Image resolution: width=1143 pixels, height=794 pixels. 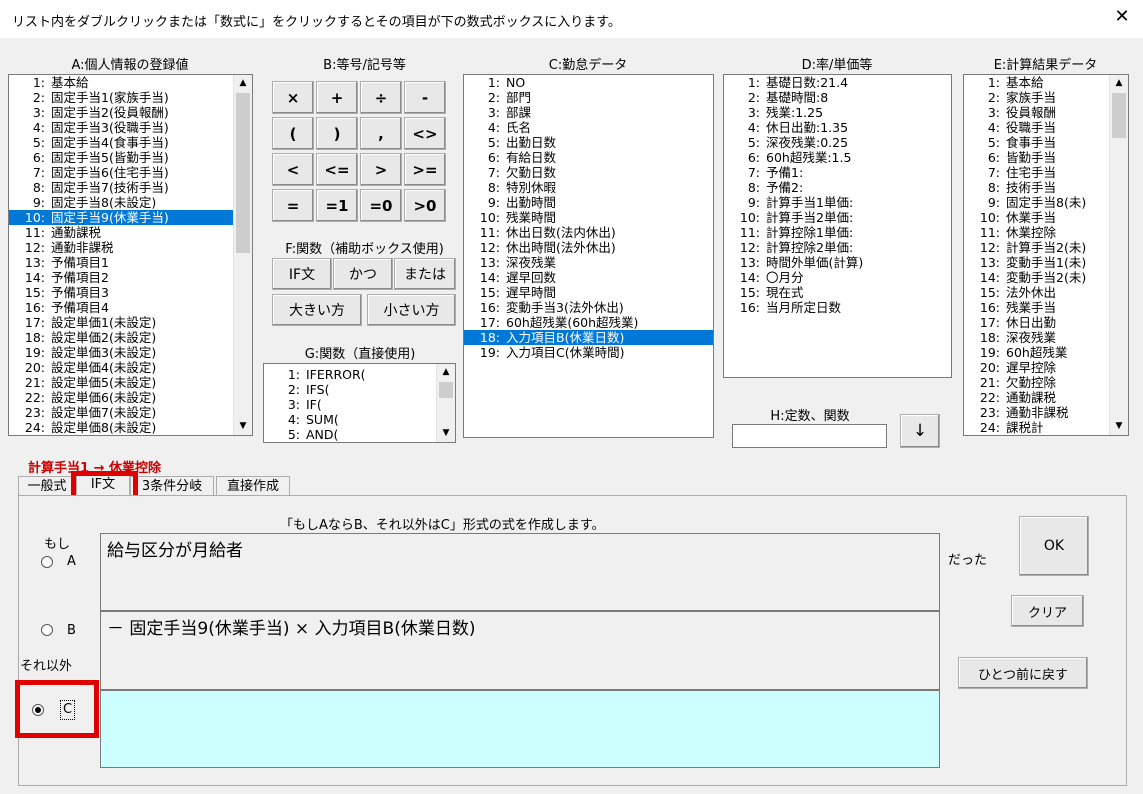 I want to click on list-item: 21: 欠勤控除, so click(x=1046, y=382).